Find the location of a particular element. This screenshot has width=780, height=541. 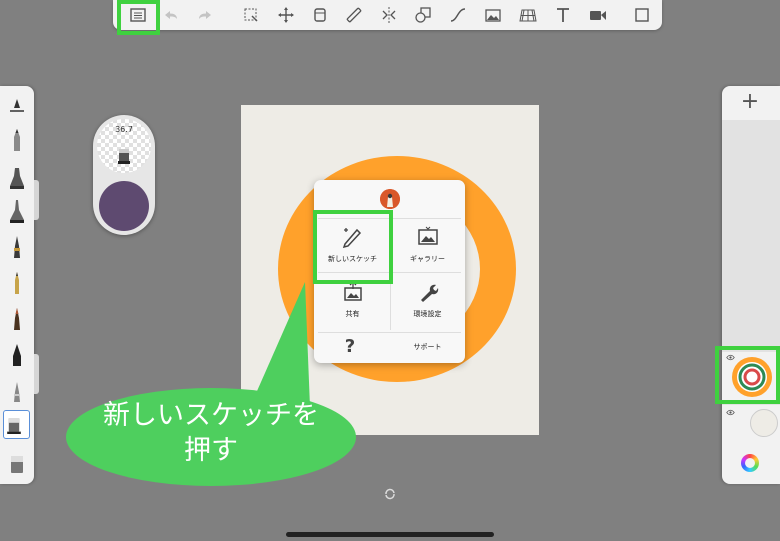

gallery-icon is located at coordinates (427, 235).